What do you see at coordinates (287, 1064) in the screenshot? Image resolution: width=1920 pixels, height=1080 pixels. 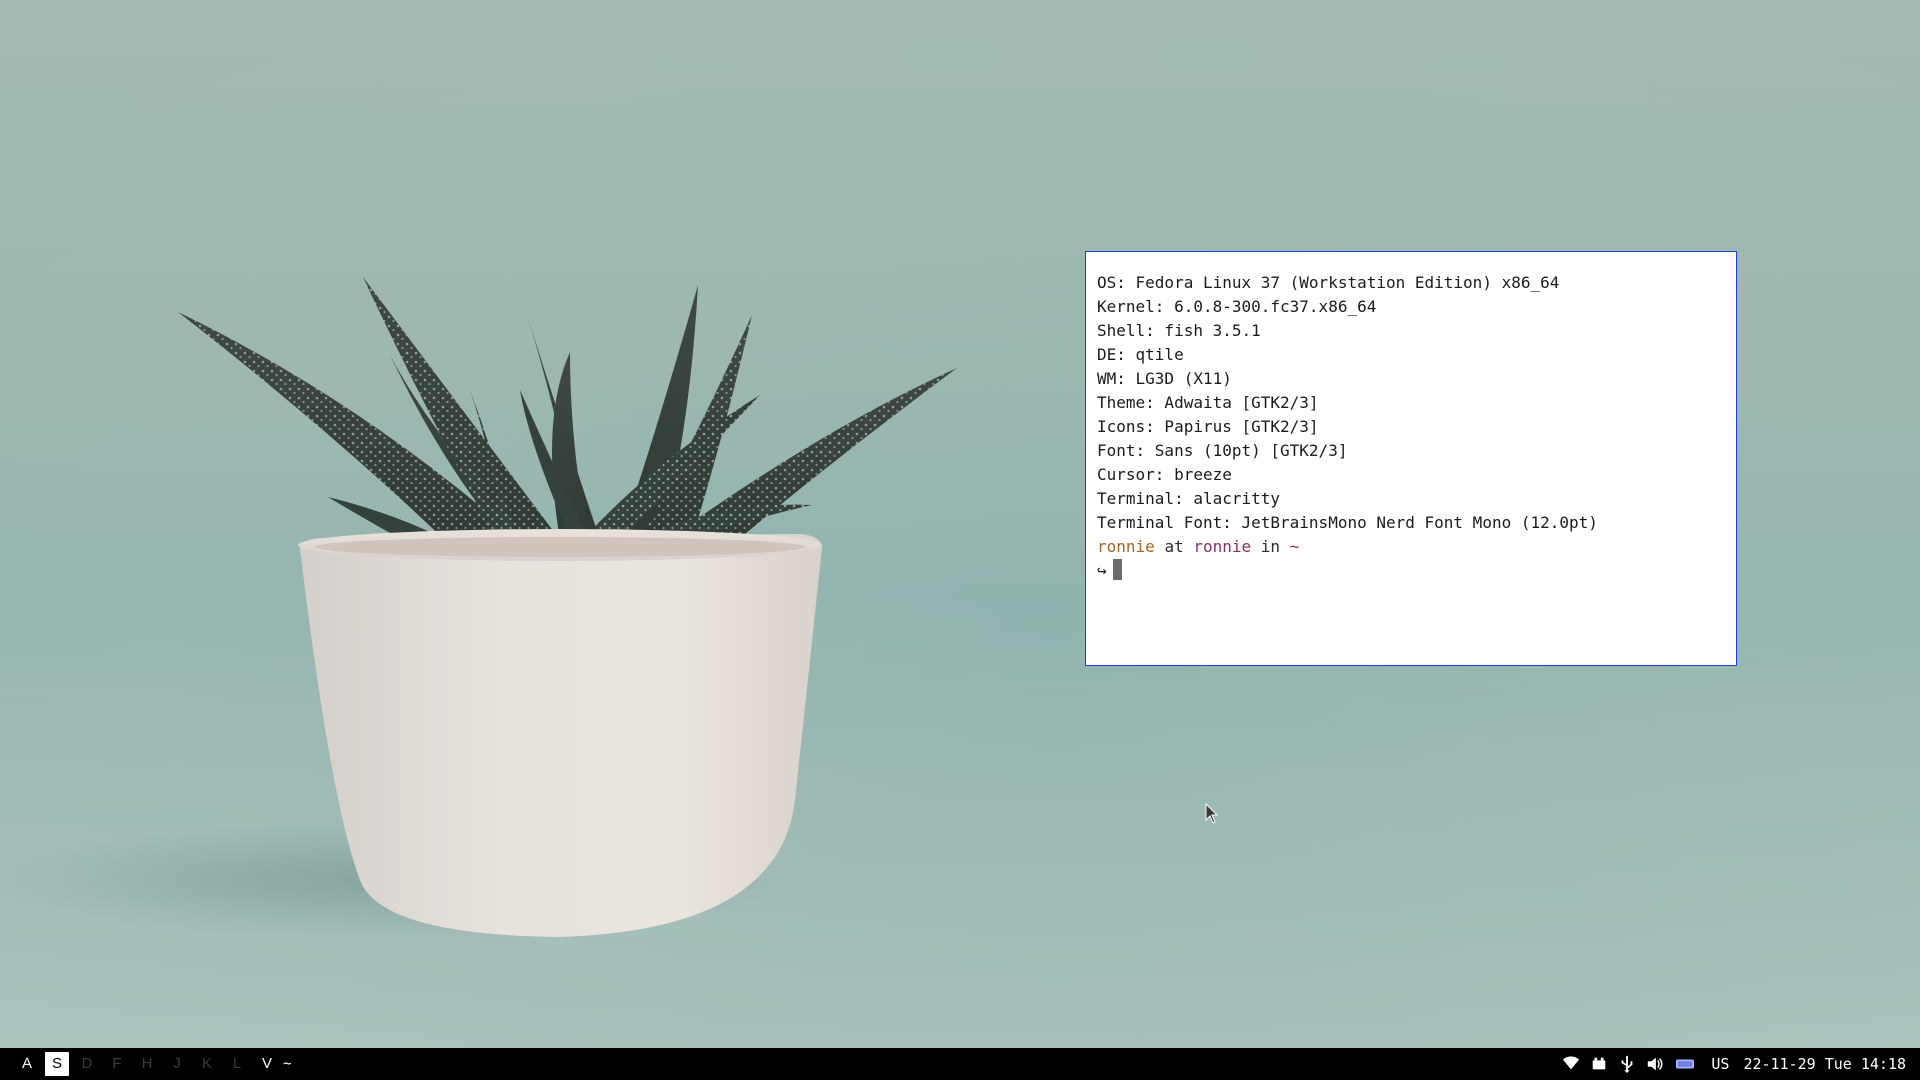 I see `layout-indicator: ~` at bounding box center [287, 1064].